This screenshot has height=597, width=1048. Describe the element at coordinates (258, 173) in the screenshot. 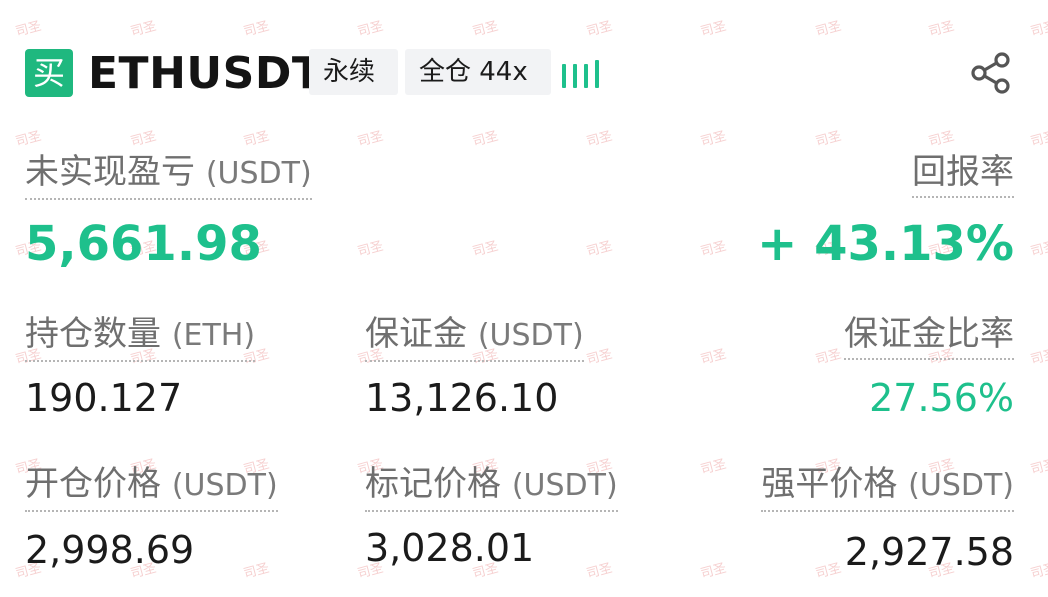

I see `unrealized-pnl-unit: (USDT)` at that location.